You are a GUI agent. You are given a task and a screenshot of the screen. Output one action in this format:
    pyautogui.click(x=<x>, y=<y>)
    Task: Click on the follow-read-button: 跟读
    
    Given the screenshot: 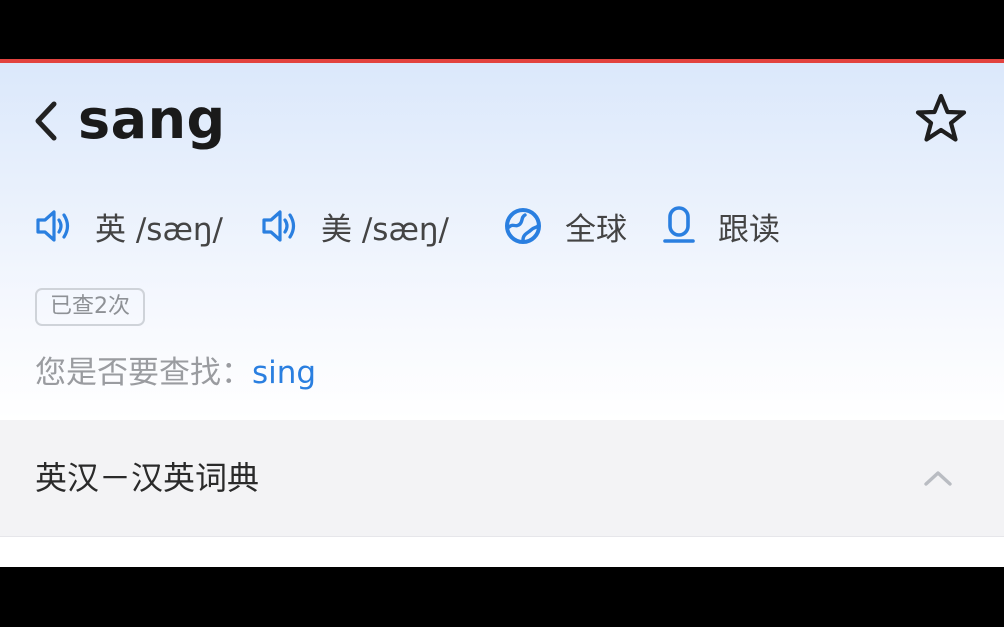 What is the action you would take?
    pyautogui.click(x=721, y=226)
    